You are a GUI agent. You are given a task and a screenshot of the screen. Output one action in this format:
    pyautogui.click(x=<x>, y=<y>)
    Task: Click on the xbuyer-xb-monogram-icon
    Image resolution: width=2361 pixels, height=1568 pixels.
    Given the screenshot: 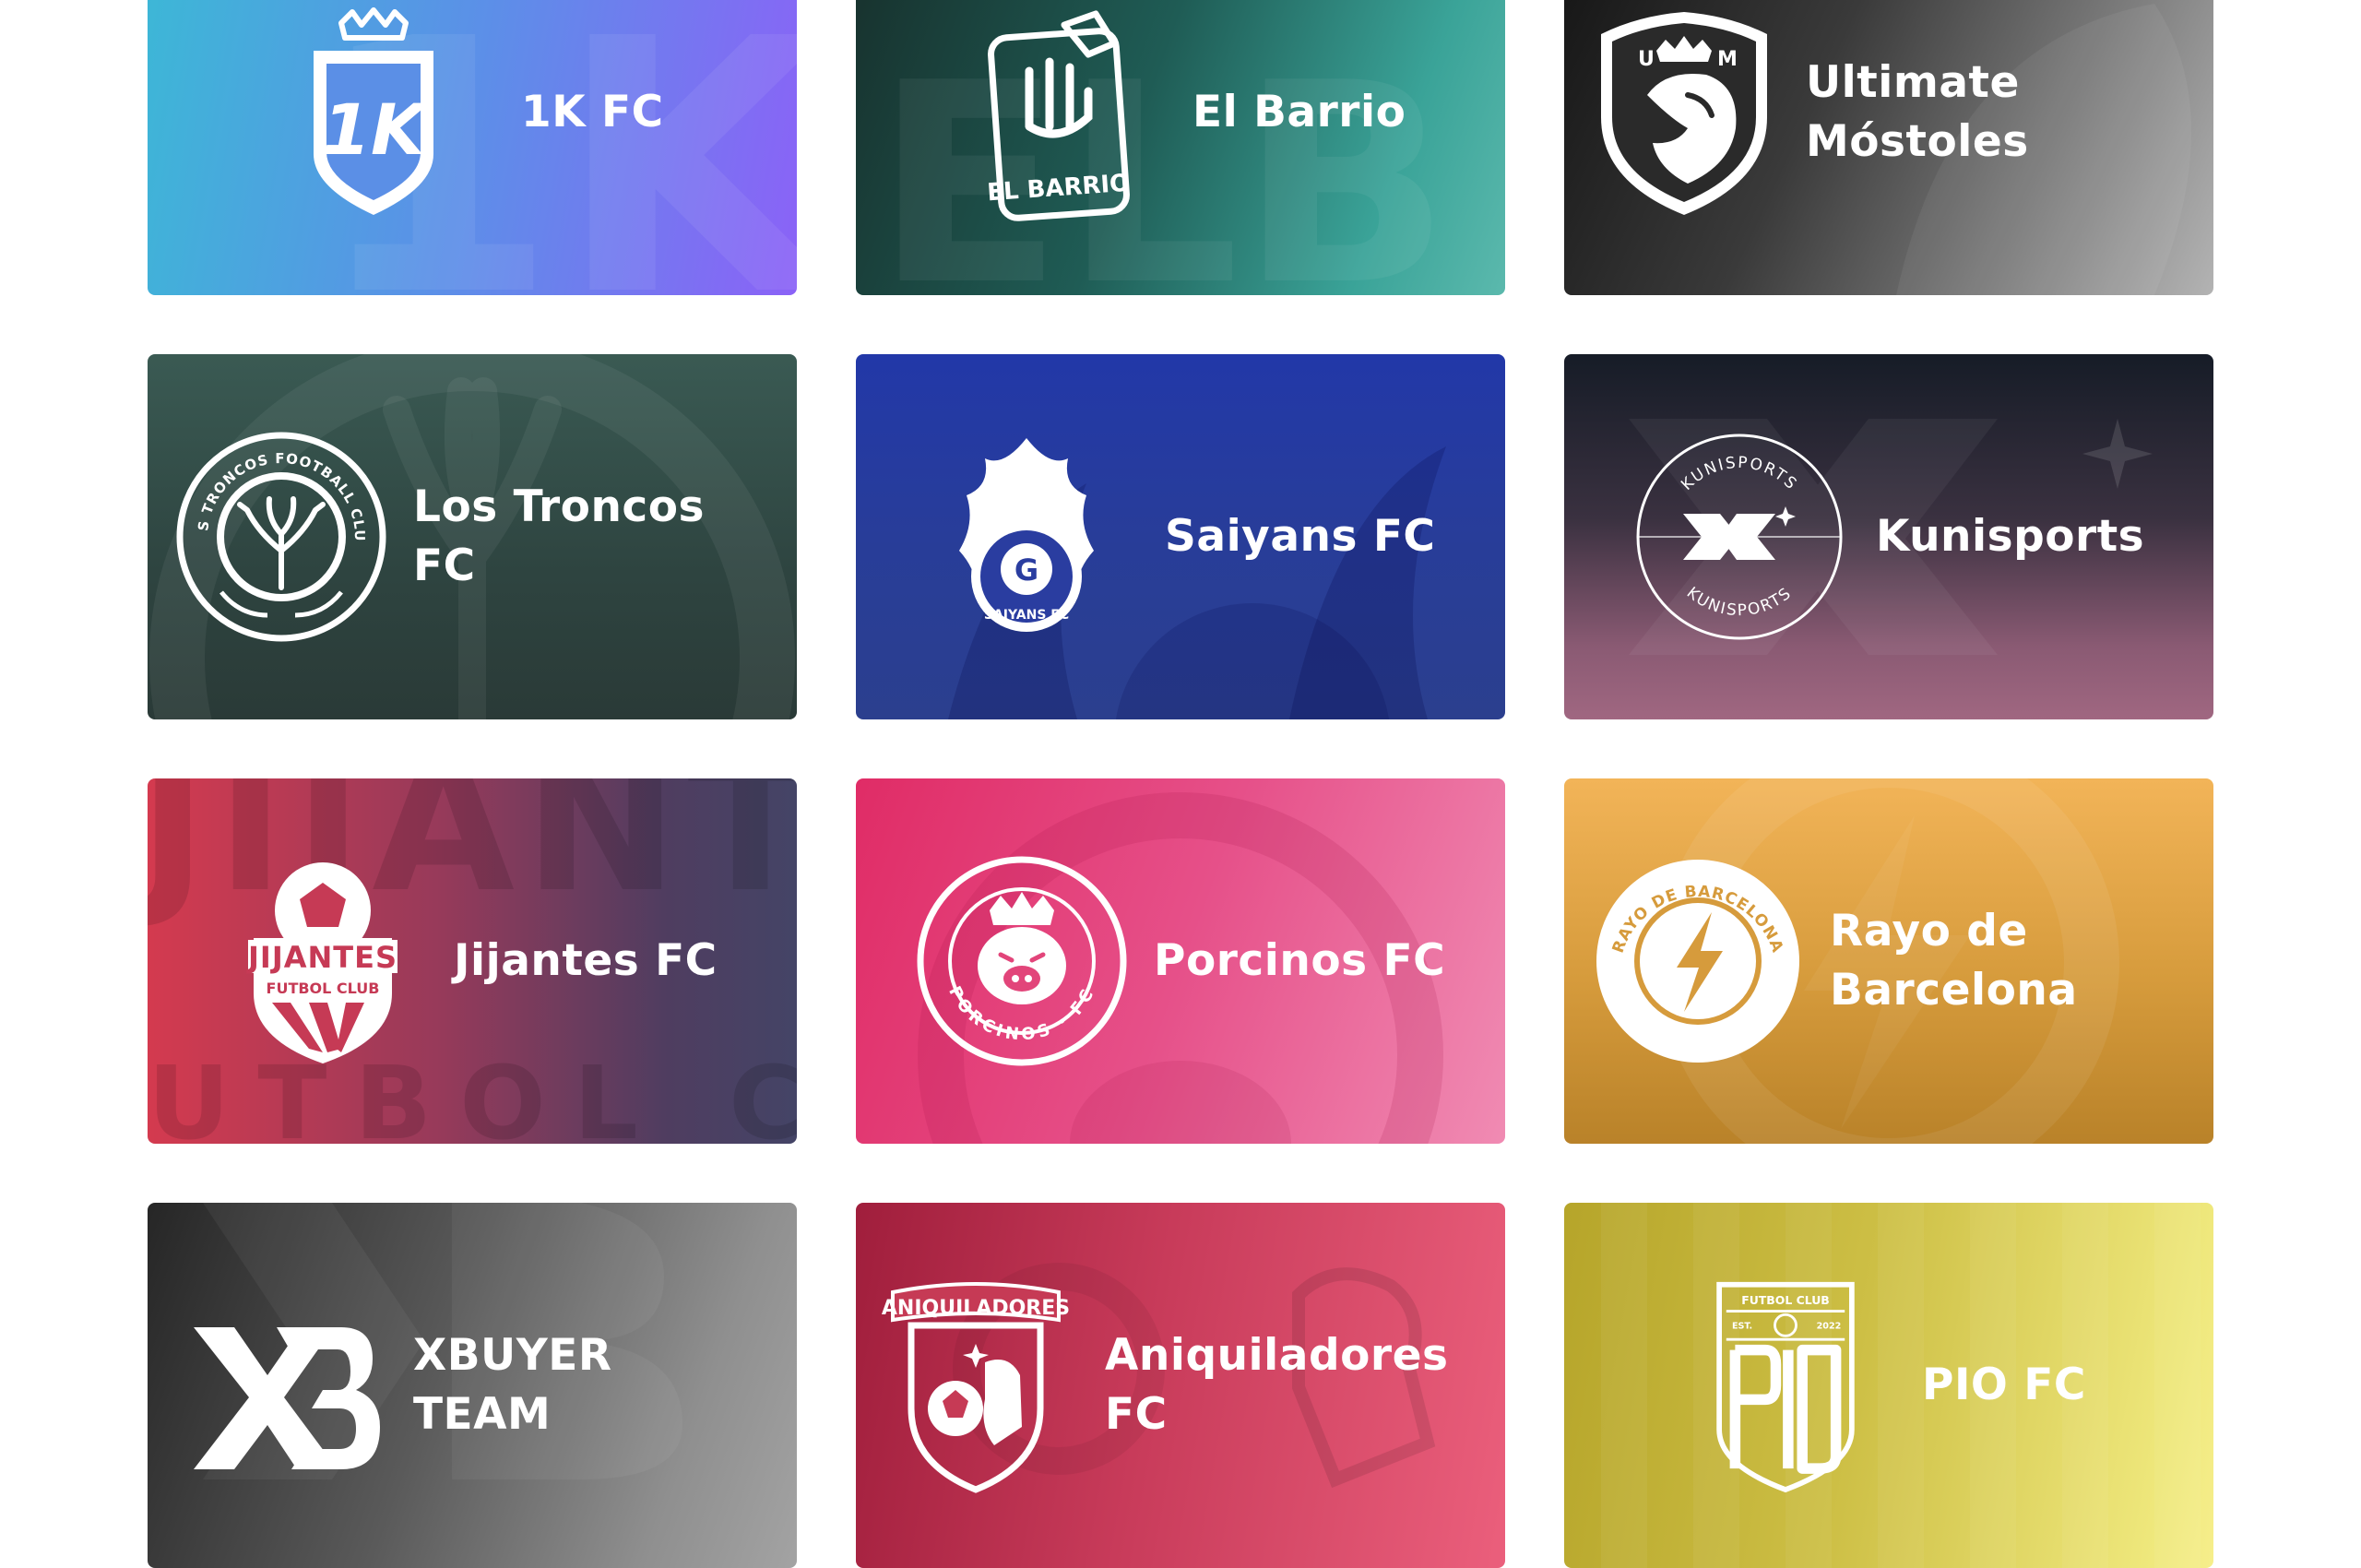 What is the action you would take?
    pyautogui.click(x=281, y=1385)
    